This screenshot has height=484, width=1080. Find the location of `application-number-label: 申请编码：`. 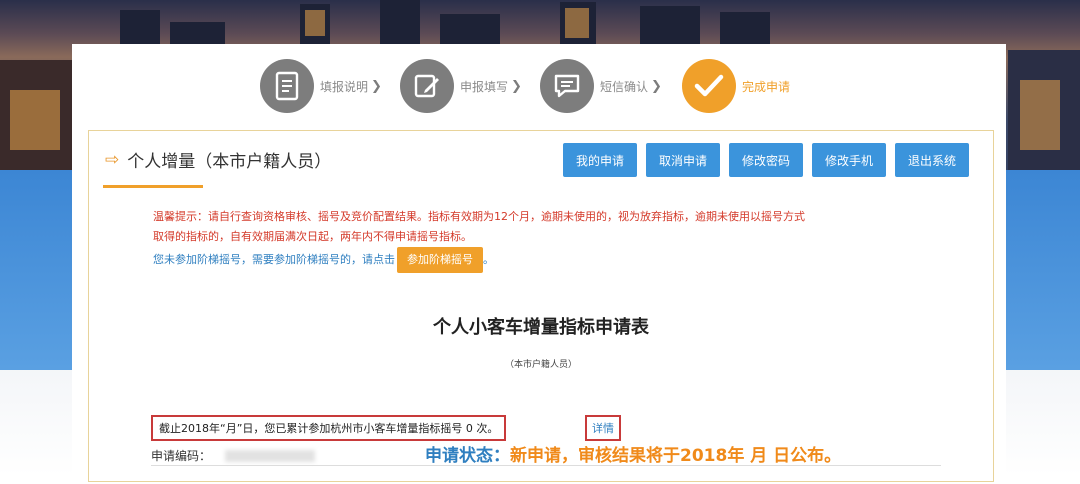

application-number-label: 申请编码： is located at coordinates (181, 456).